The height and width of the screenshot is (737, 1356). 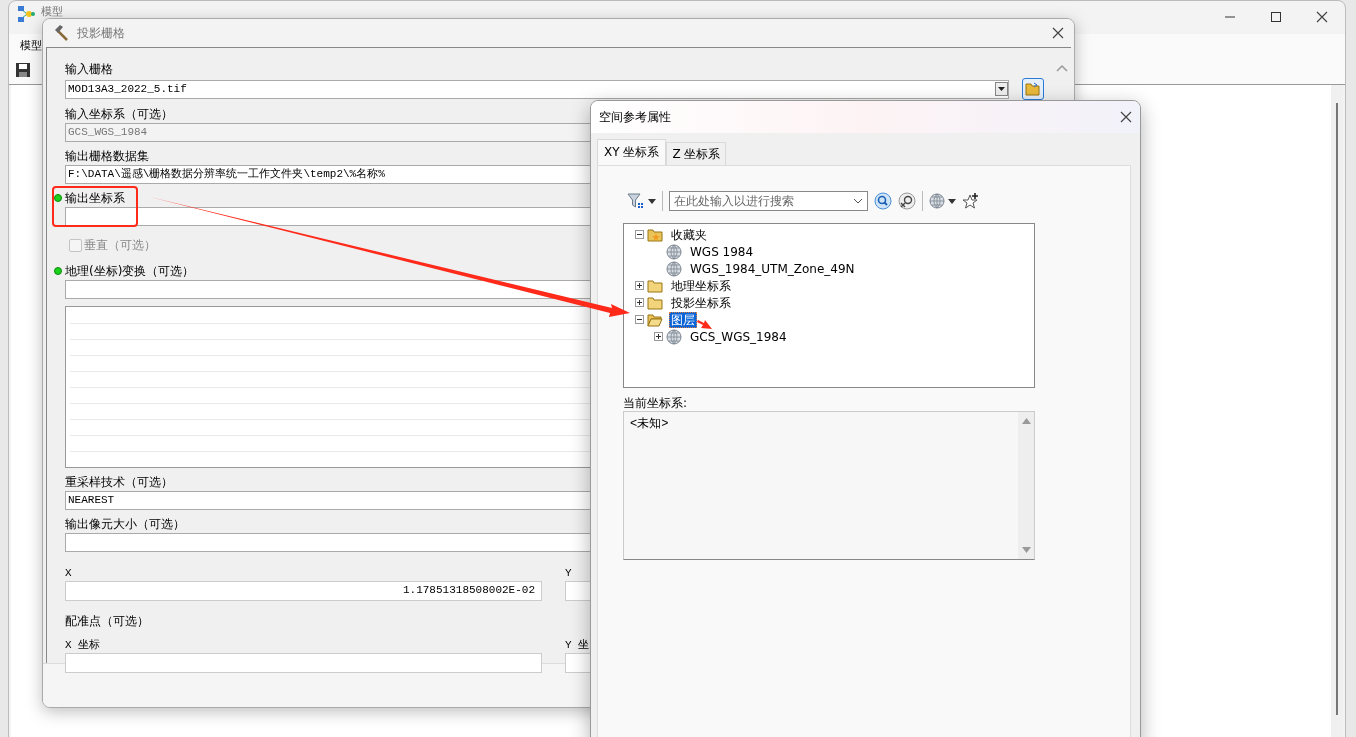 What do you see at coordinates (689, 234) in the screenshot?
I see `tree-item: 收藏夹` at bounding box center [689, 234].